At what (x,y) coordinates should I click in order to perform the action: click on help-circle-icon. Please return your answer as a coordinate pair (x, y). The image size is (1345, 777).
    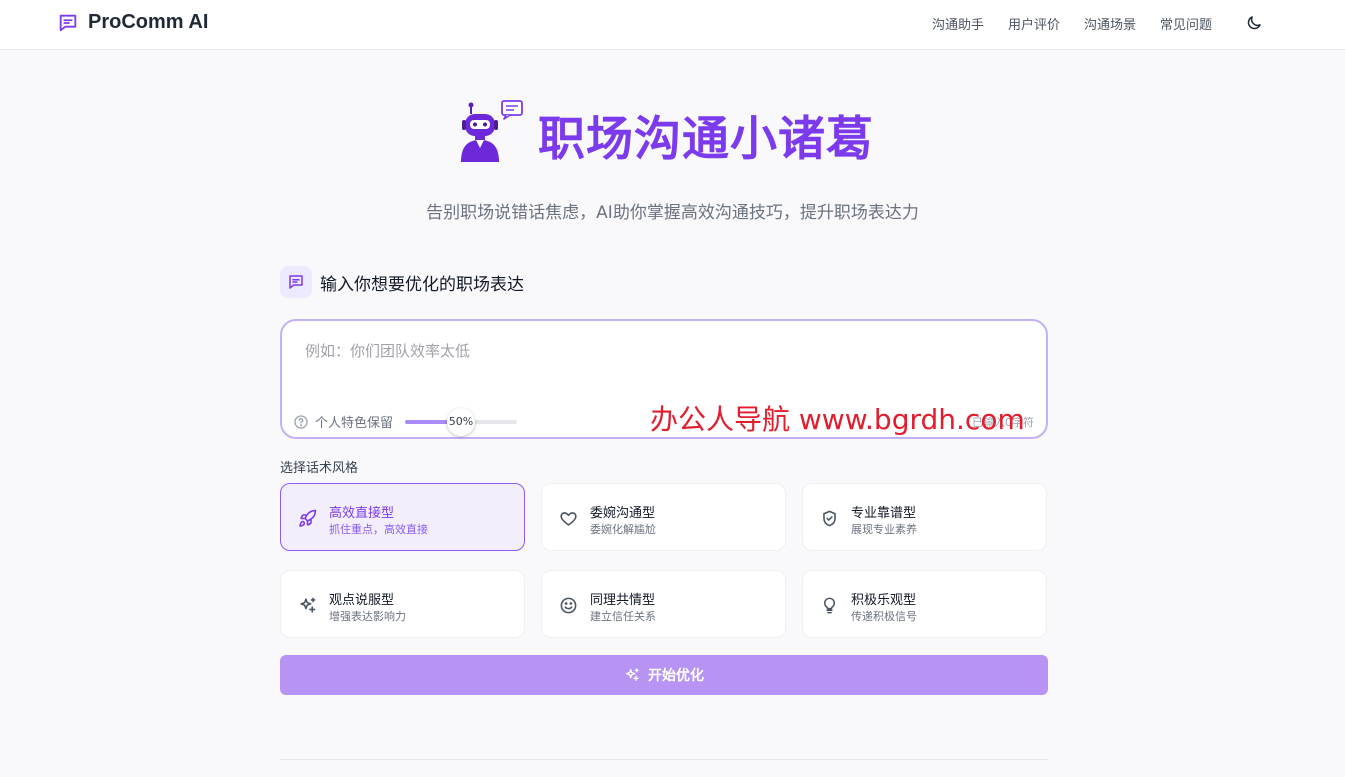
    Looking at the image, I should click on (301, 422).